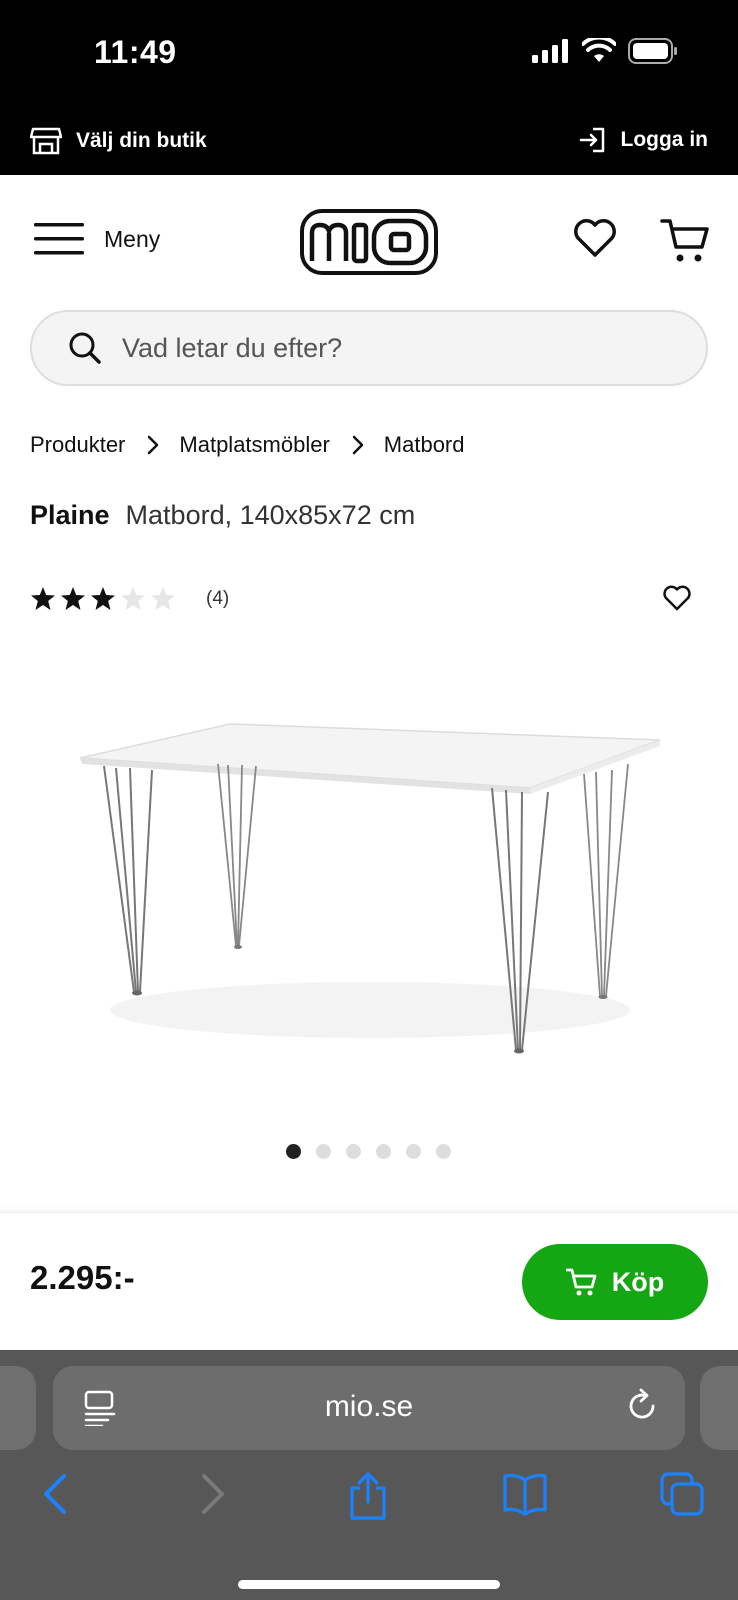 This screenshot has width=738, height=1600. What do you see at coordinates (103, 598) in the screenshot?
I see `star-rating-icon` at bounding box center [103, 598].